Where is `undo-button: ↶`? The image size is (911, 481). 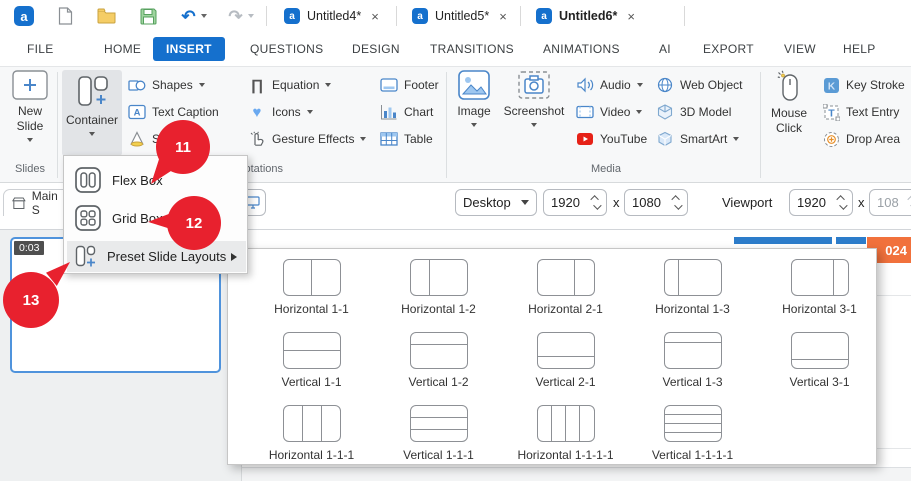 undo-button: ↶ is located at coordinates (194, 16).